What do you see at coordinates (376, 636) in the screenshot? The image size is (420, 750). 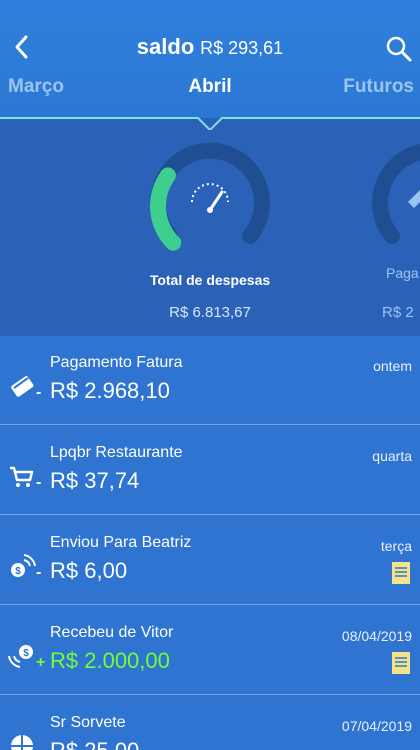 I see `transaction-date: 08/04/2019` at bounding box center [376, 636].